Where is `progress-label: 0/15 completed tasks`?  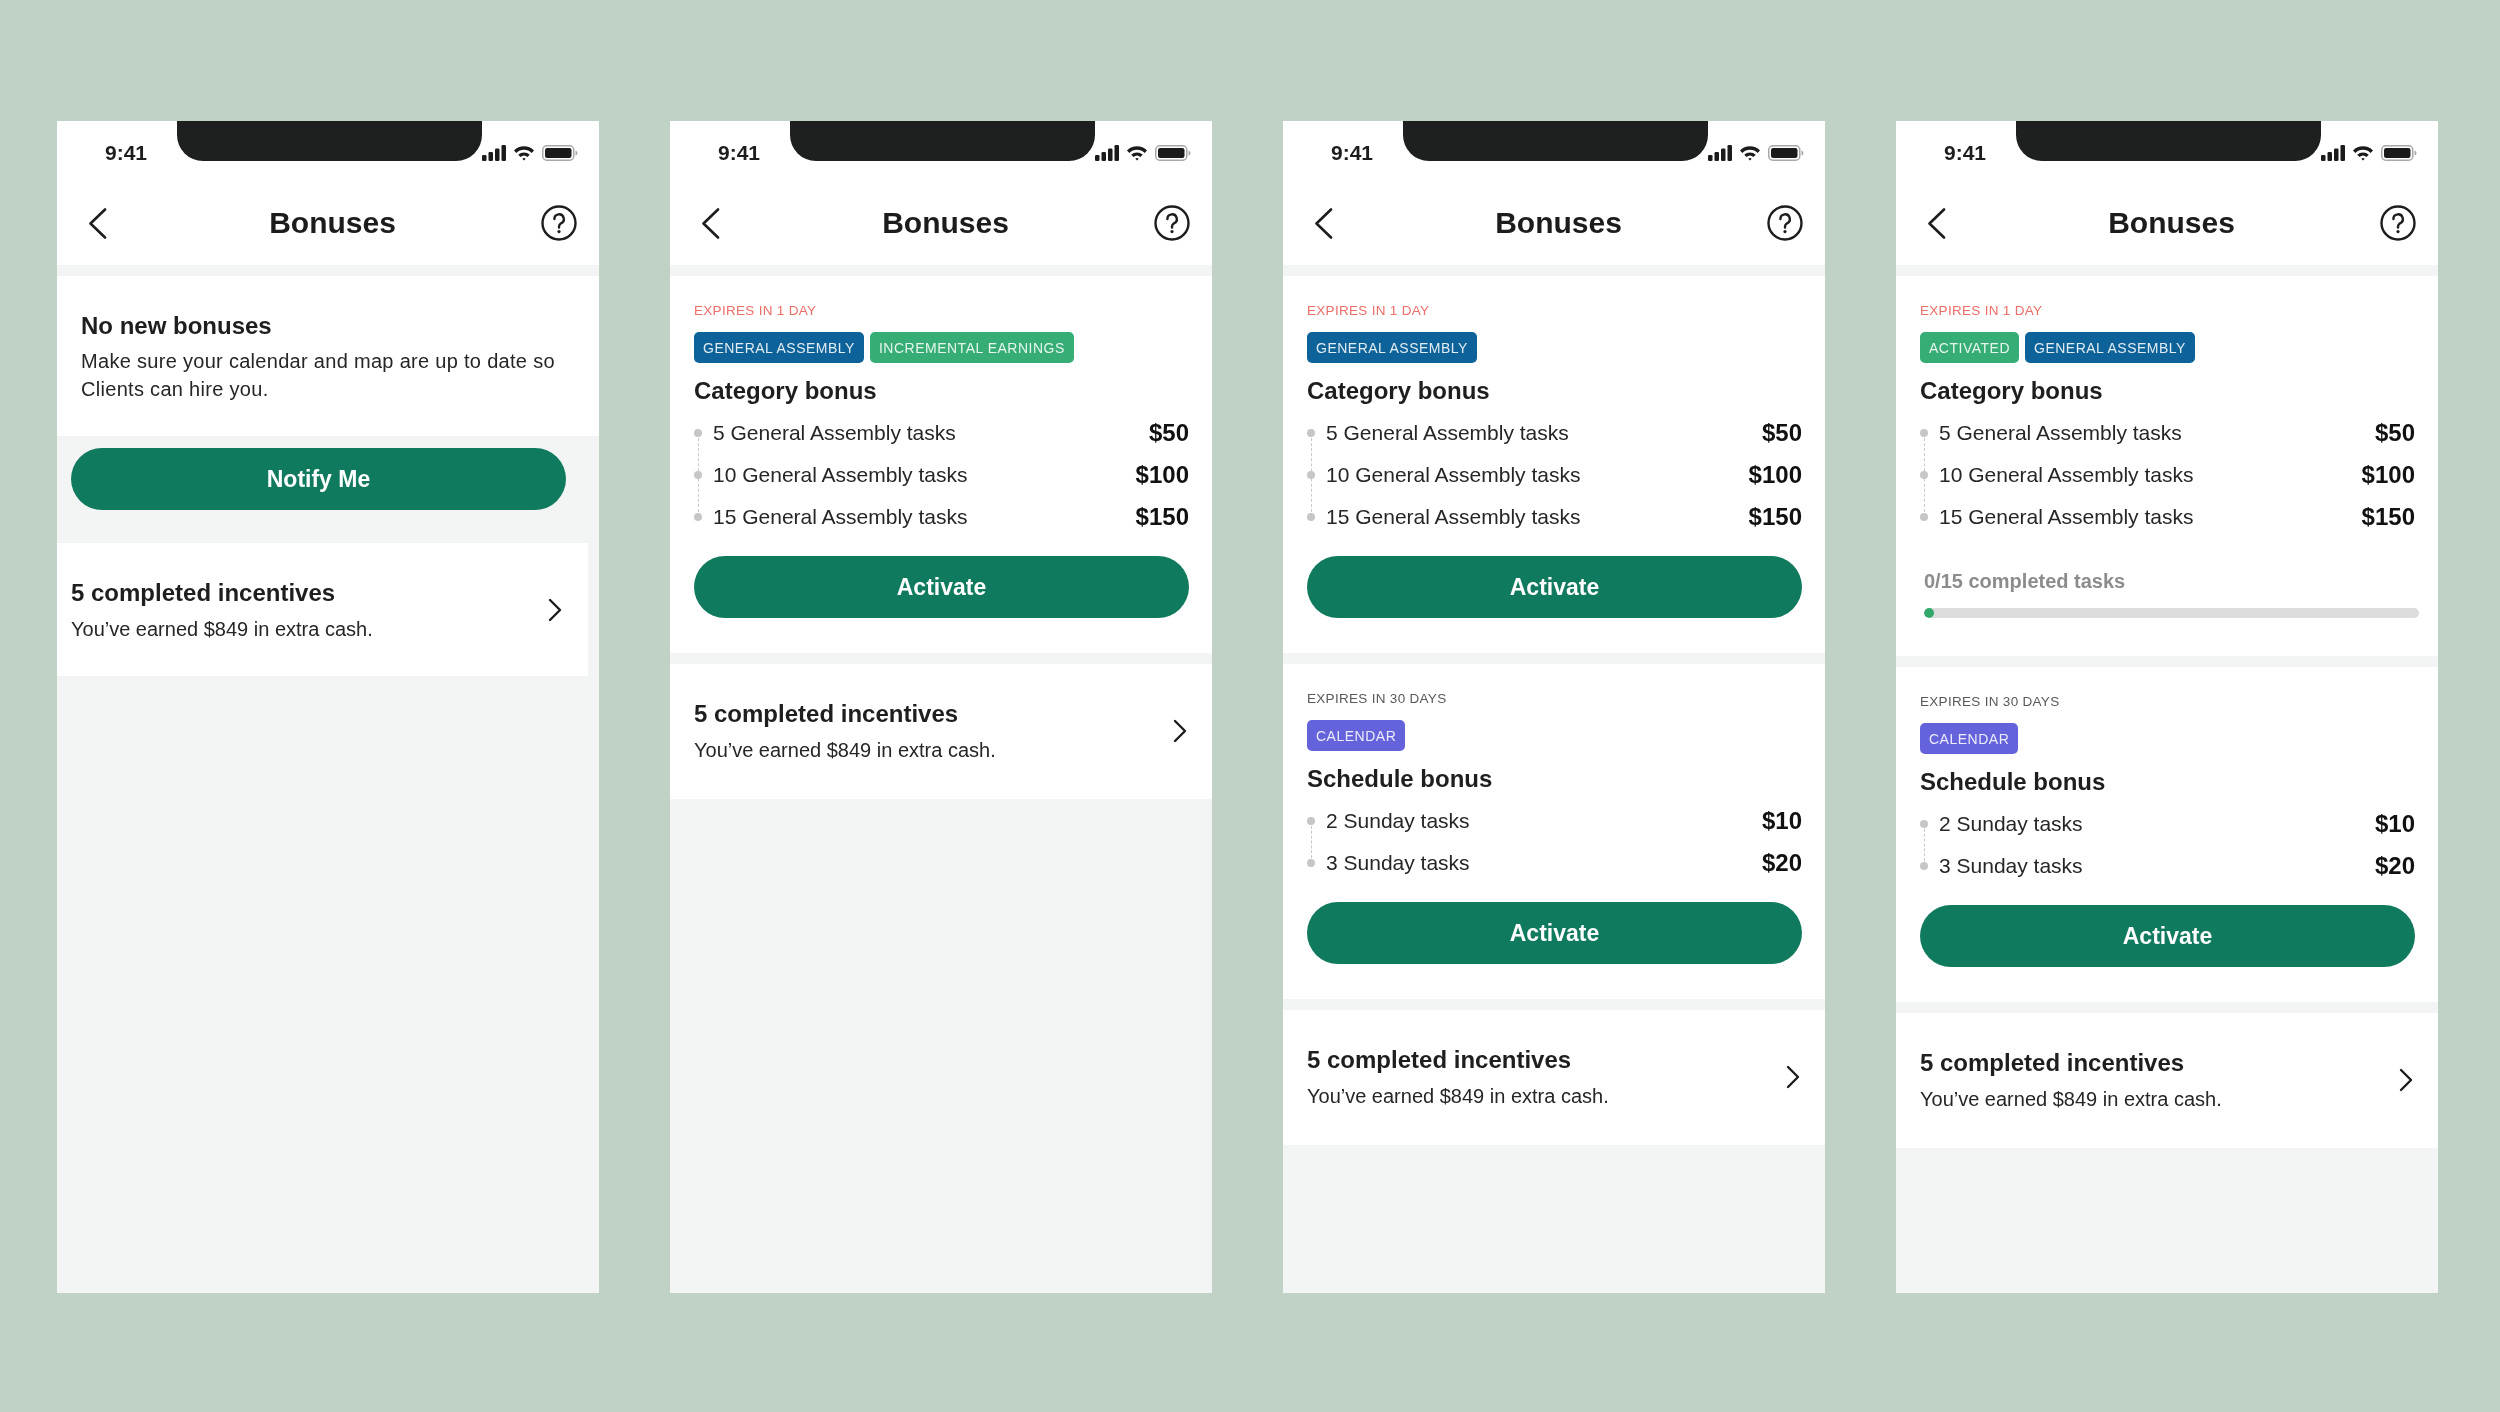
progress-label: 0/15 completed tasks is located at coordinates (2025, 581).